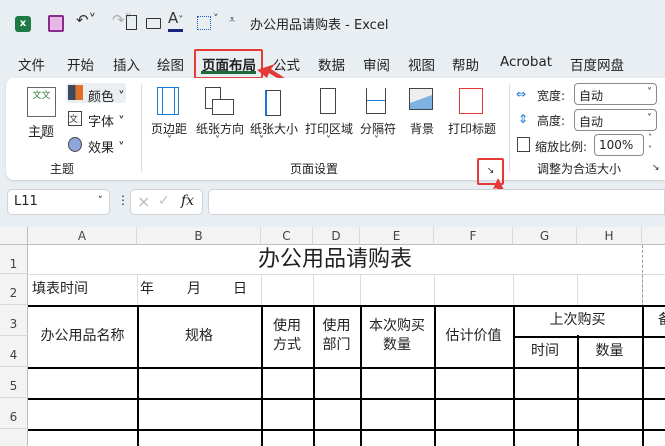 This screenshot has height=446, width=665. I want to click on fill-time-label: 填表时间, so click(60, 289).